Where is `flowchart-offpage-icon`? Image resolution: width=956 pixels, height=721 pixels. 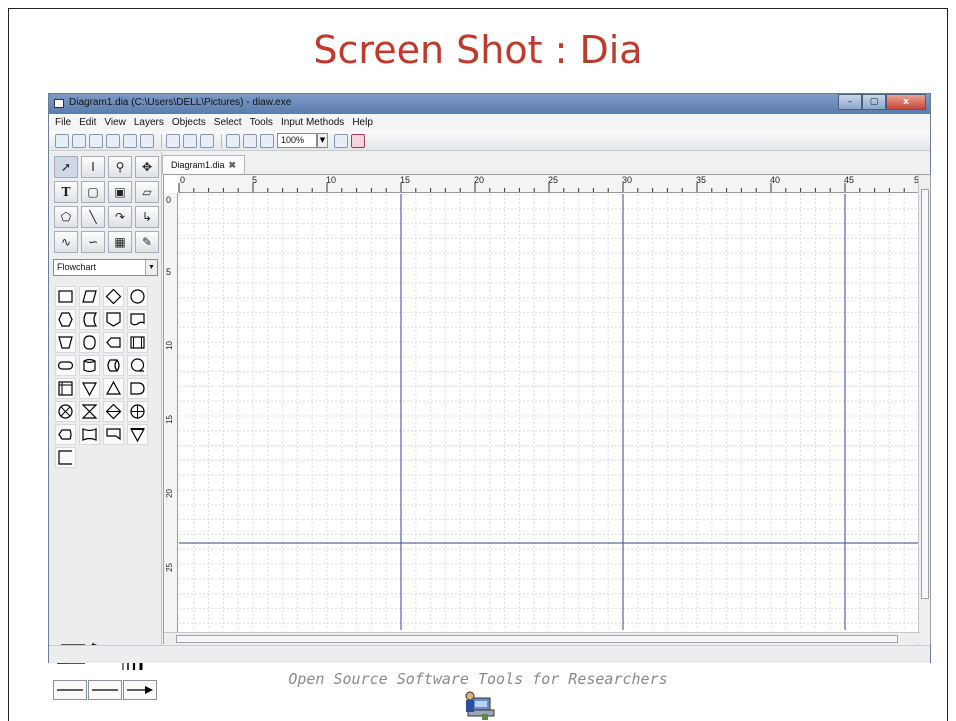 flowchart-offpage-icon is located at coordinates (113, 319).